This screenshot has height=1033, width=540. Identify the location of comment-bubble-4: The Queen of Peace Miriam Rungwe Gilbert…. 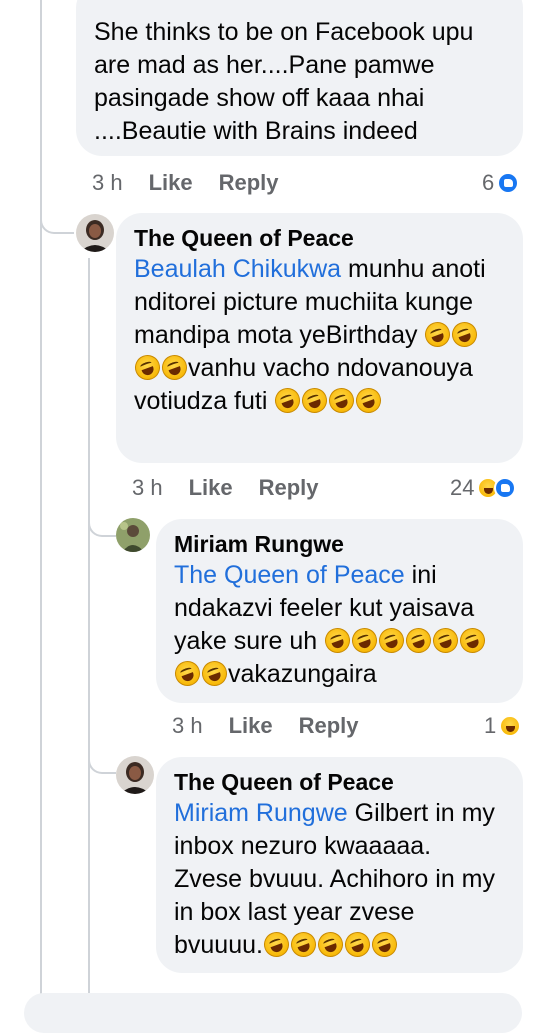
(339, 865).